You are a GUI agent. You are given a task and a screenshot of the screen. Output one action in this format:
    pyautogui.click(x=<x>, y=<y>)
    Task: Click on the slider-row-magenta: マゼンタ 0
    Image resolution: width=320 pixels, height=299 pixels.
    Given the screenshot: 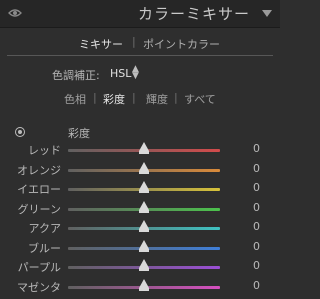 What is the action you would take?
    pyautogui.click(x=140, y=287)
    